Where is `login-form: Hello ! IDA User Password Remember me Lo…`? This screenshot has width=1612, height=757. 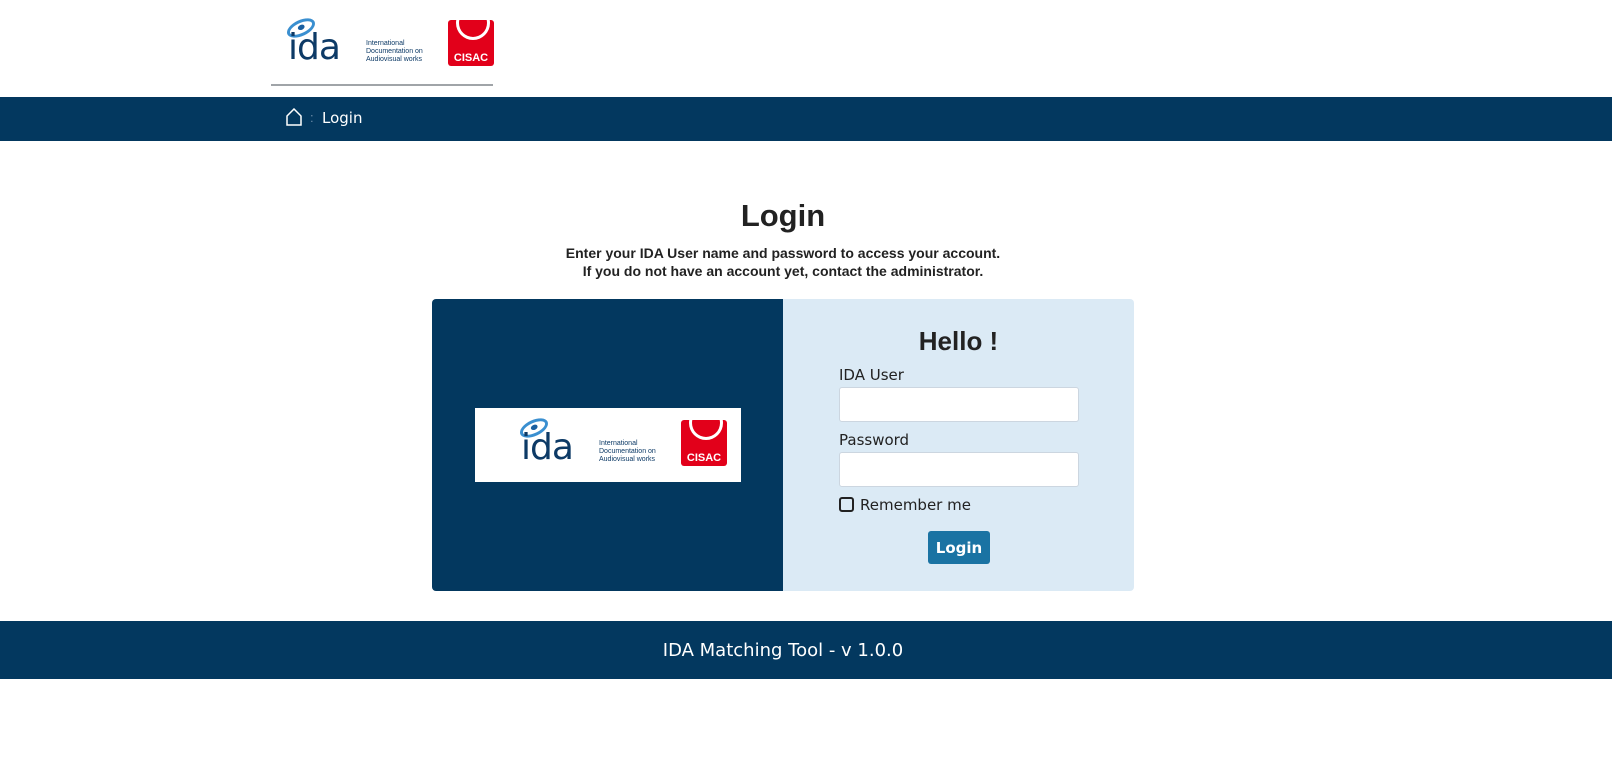 login-form: Hello ! IDA User Password Remember me Lo… is located at coordinates (958, 445).